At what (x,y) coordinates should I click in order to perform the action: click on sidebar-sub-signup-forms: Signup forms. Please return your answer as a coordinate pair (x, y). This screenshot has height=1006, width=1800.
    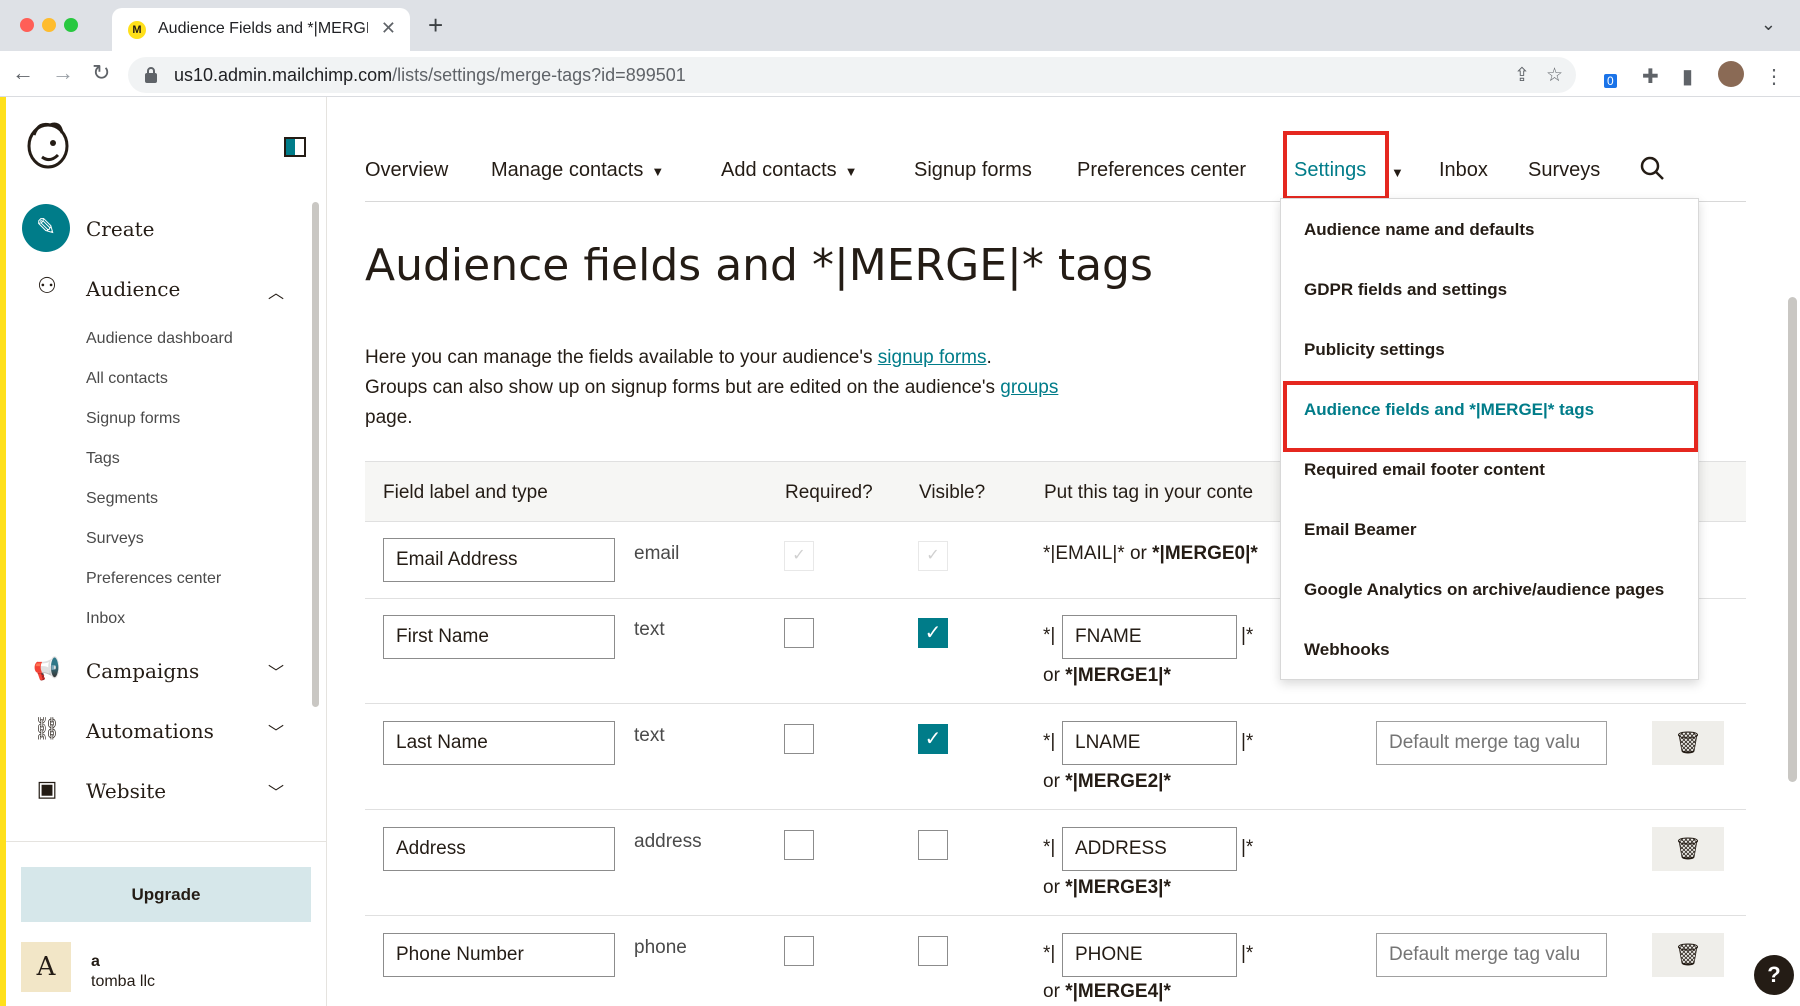
    Looking at the image, I should click on (133, 419).